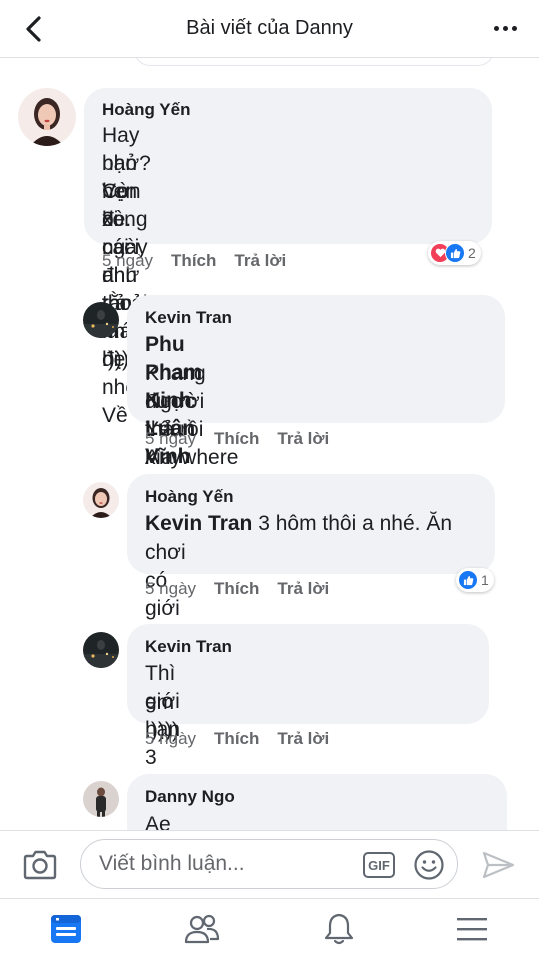 The height and width of the screenshot is (960, 539). I want to click on more-options-button, so click(505, 28).